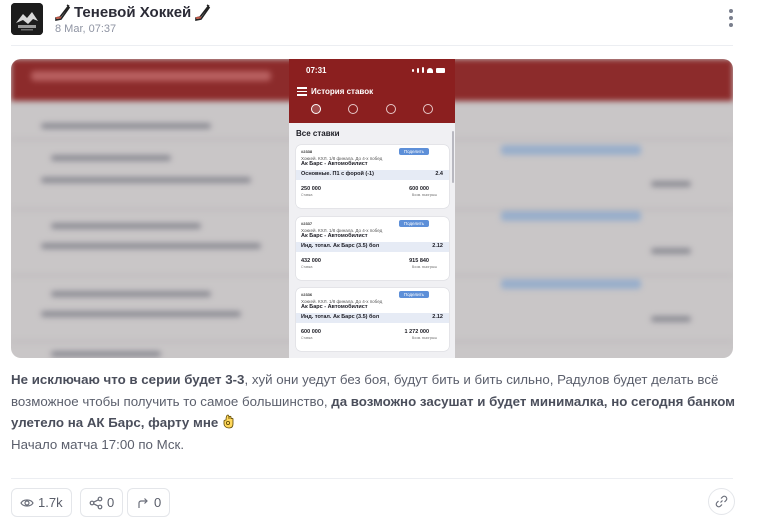 The height and width of the screenshot is (530, 761). I want to click on views-count: 1.7k, so click(50, 502).